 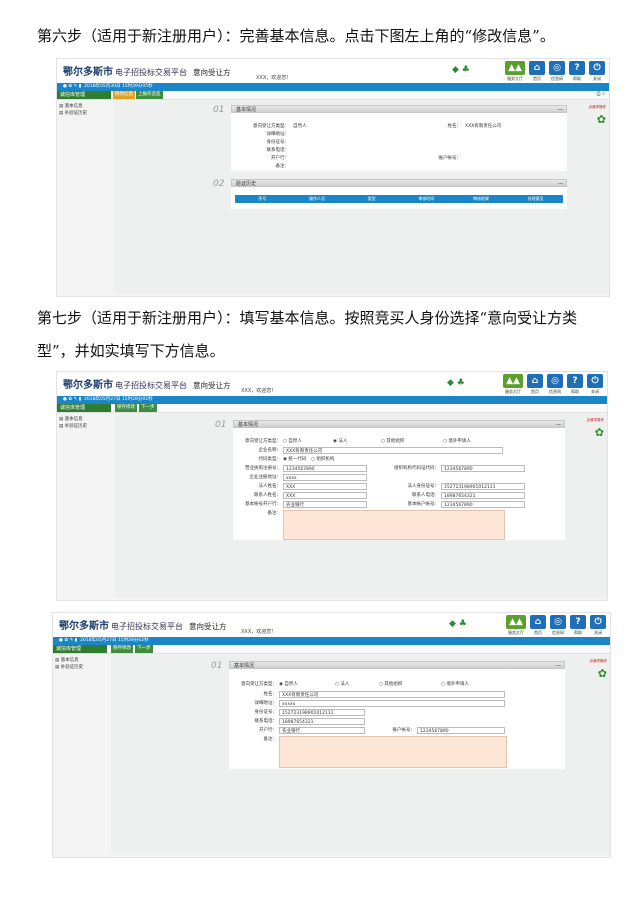 What do you see at coordinates (481, 198) in the screenshot?
I see `col-result: 审核结果` at bounding box center [481, 198].